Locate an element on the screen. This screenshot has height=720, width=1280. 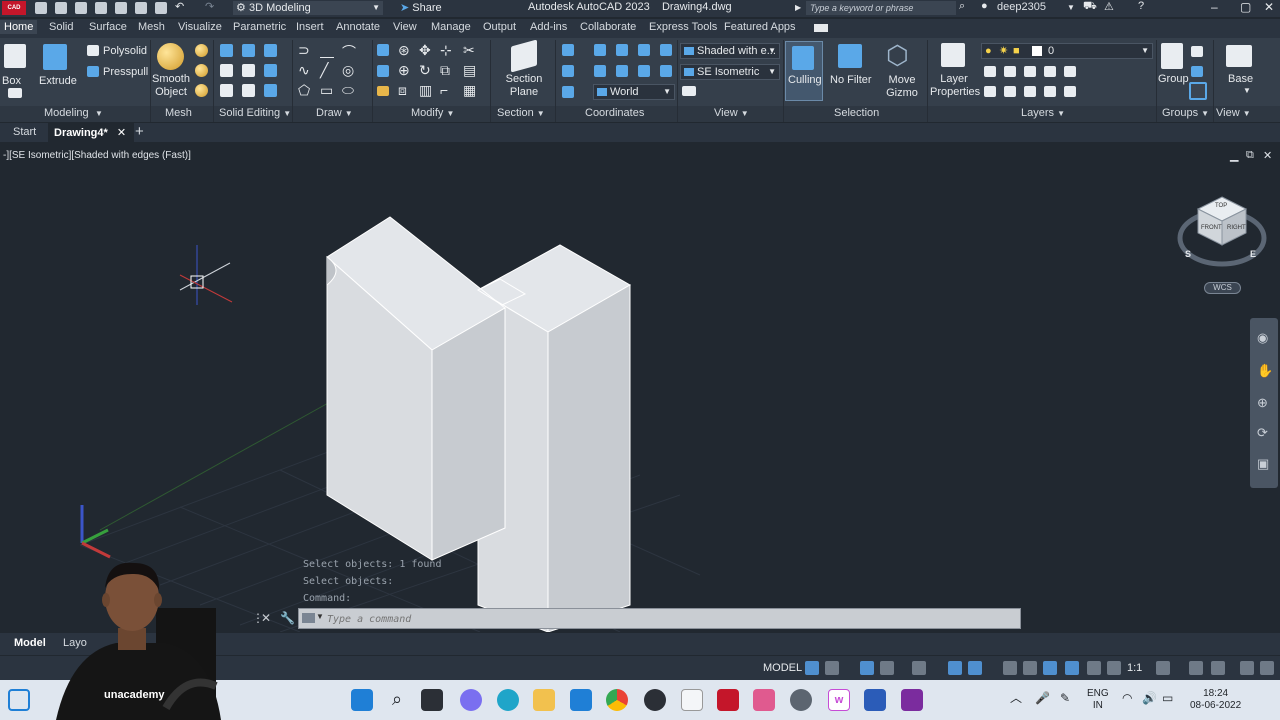
group-edit-icon is located at coordinates (1197, 71).